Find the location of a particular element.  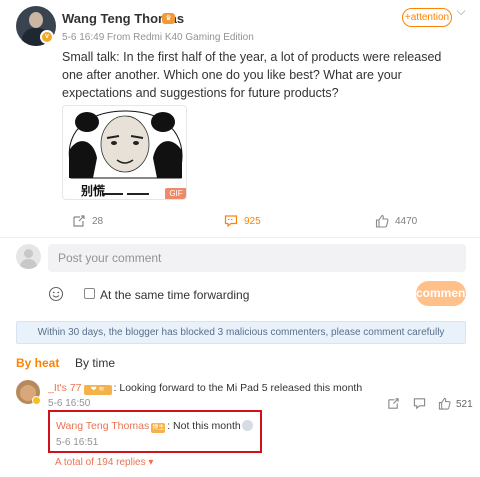

verified-badge-icon: v is located at coordinates (47, 37).